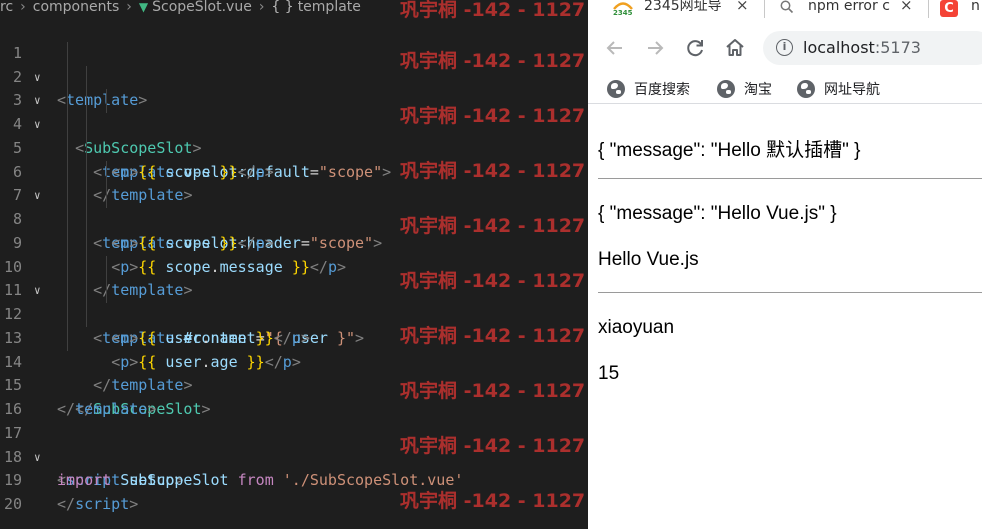  I want to click on code-line: 14 </SubScopeSlot>, so click(294, 372).